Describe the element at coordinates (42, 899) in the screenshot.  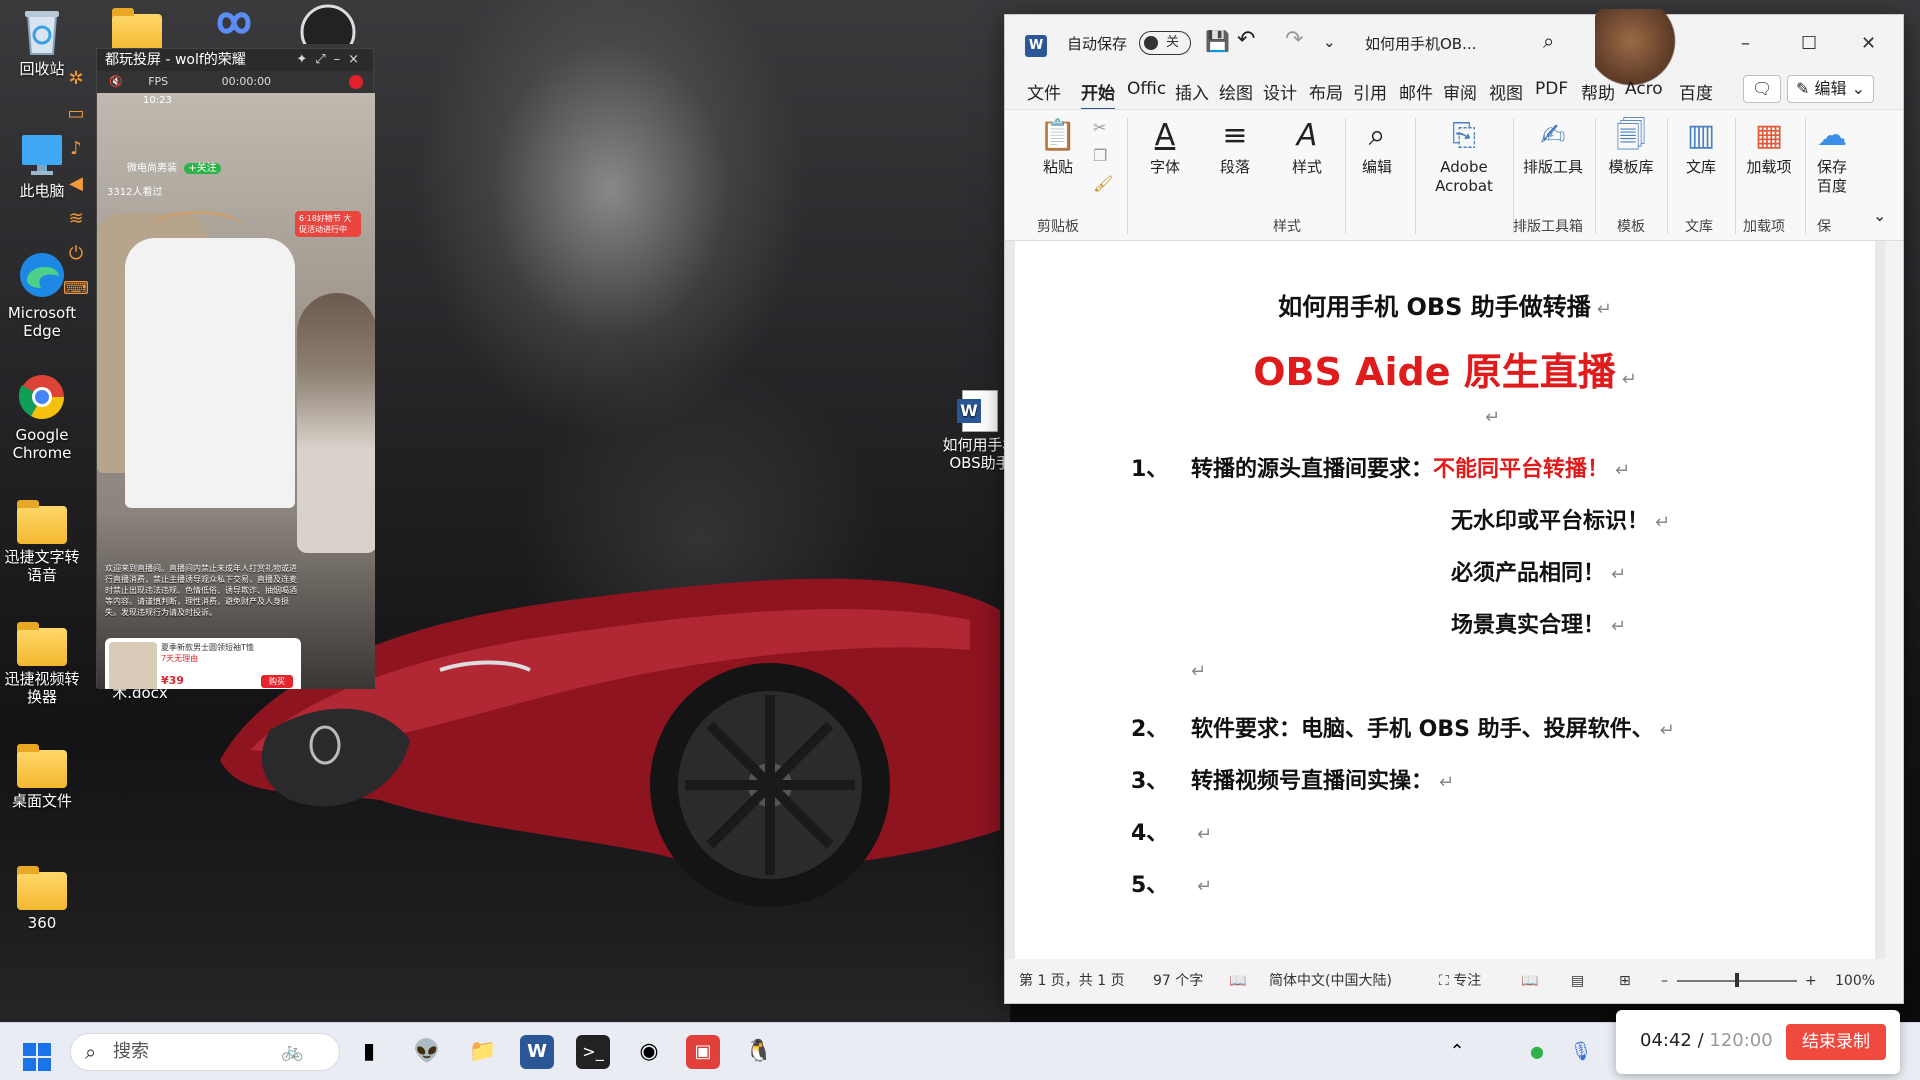
I see `desktop-icon-folder-360: 360` at that location.